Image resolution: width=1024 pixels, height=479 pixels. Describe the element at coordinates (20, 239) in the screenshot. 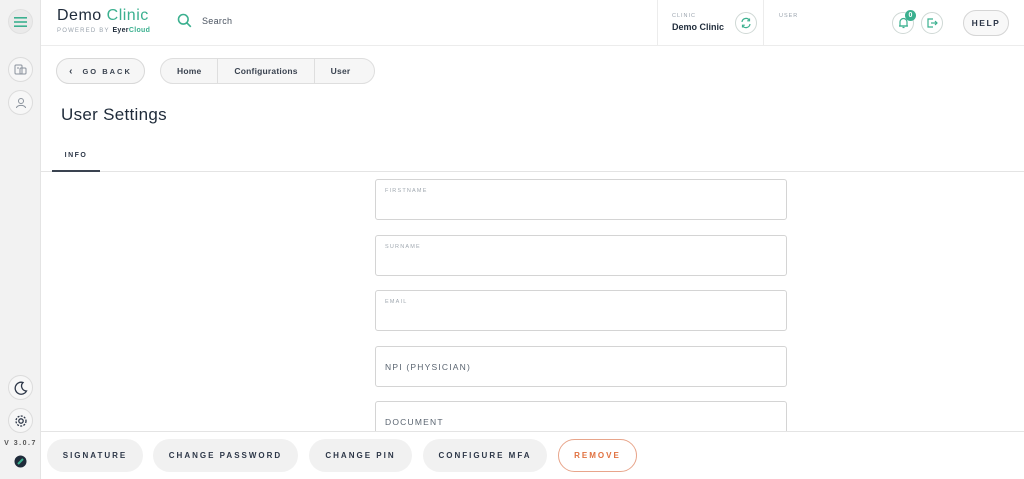

I see `sidebar: V 3.0.7` at that location.